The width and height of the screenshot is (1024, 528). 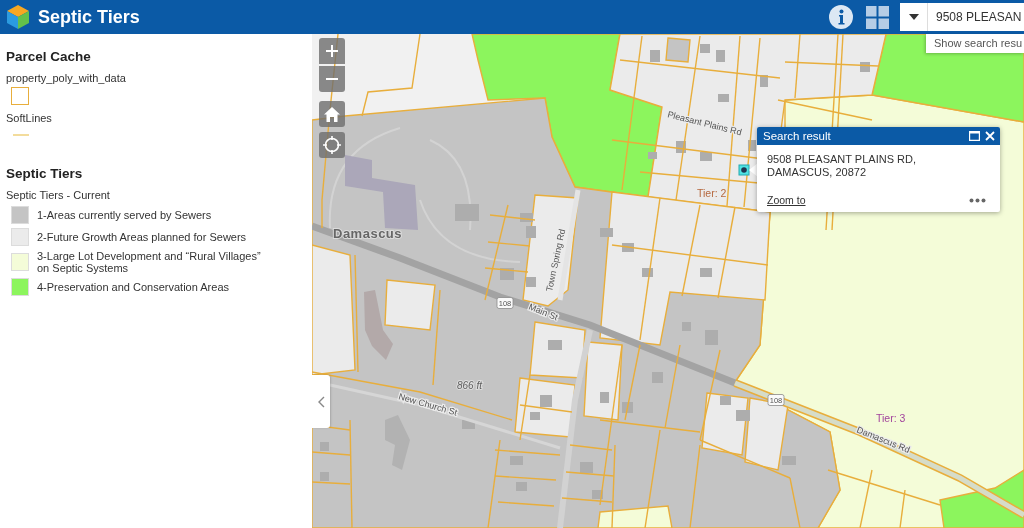 I want to click on street-label: Main St, so click(x=543, y=312).